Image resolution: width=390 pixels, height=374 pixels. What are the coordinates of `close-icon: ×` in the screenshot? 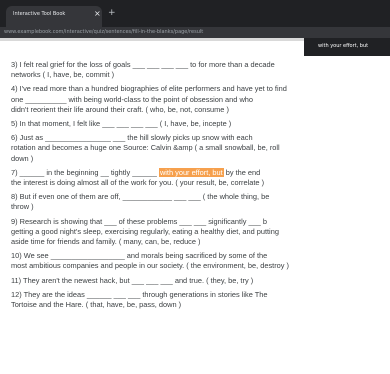 It's located at (97, 13).